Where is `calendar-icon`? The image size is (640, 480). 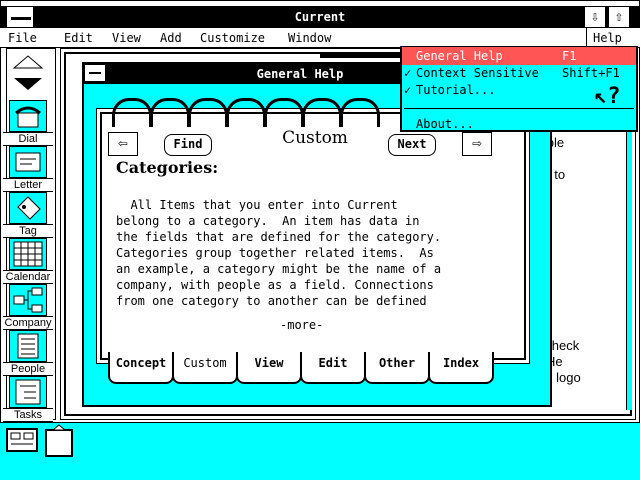
calendar-icon is located at coordinates (28, 254).